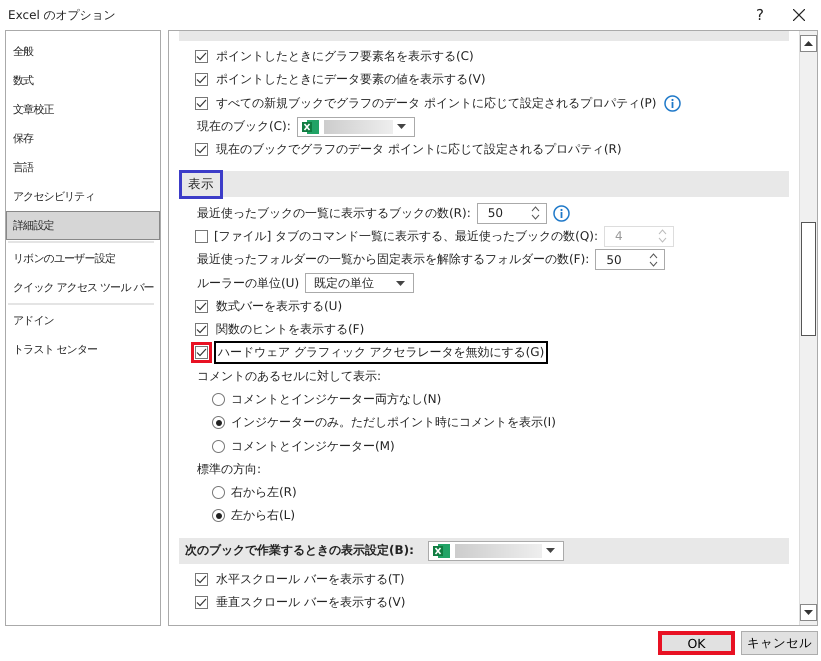 This screenshot has height=661, width=821. Describe the element at coordinates (83, 258) in the screenshot. I see `sidebar-item: リボンのユーザー設定` at that location.